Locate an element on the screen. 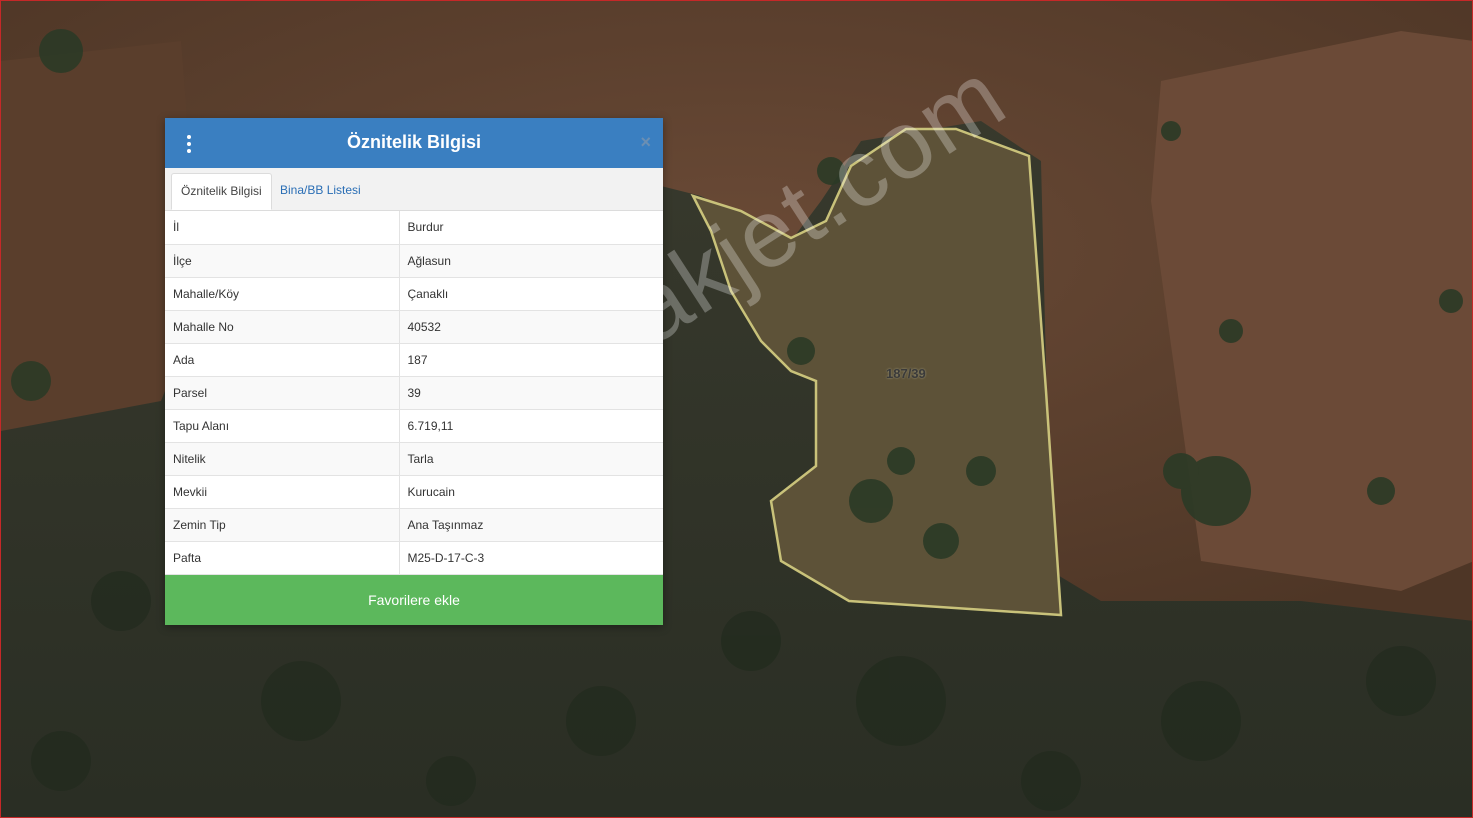 The width and height of the screenshot is (1473, 818). row-key: Tapu Alanı is located at coordinates (282, 426).